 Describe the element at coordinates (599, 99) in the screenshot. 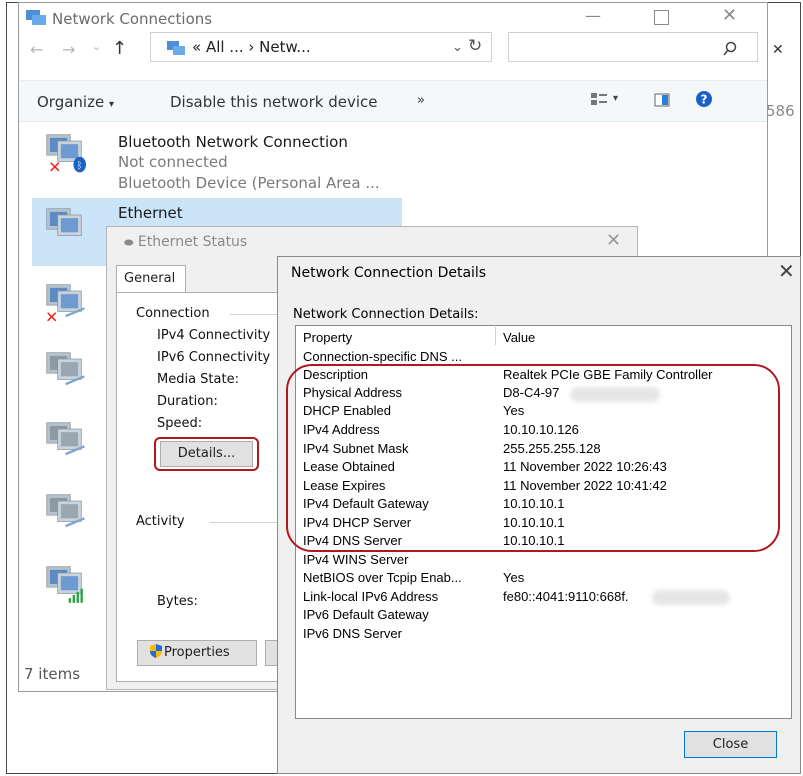

I see `change-view-icon` at that location.